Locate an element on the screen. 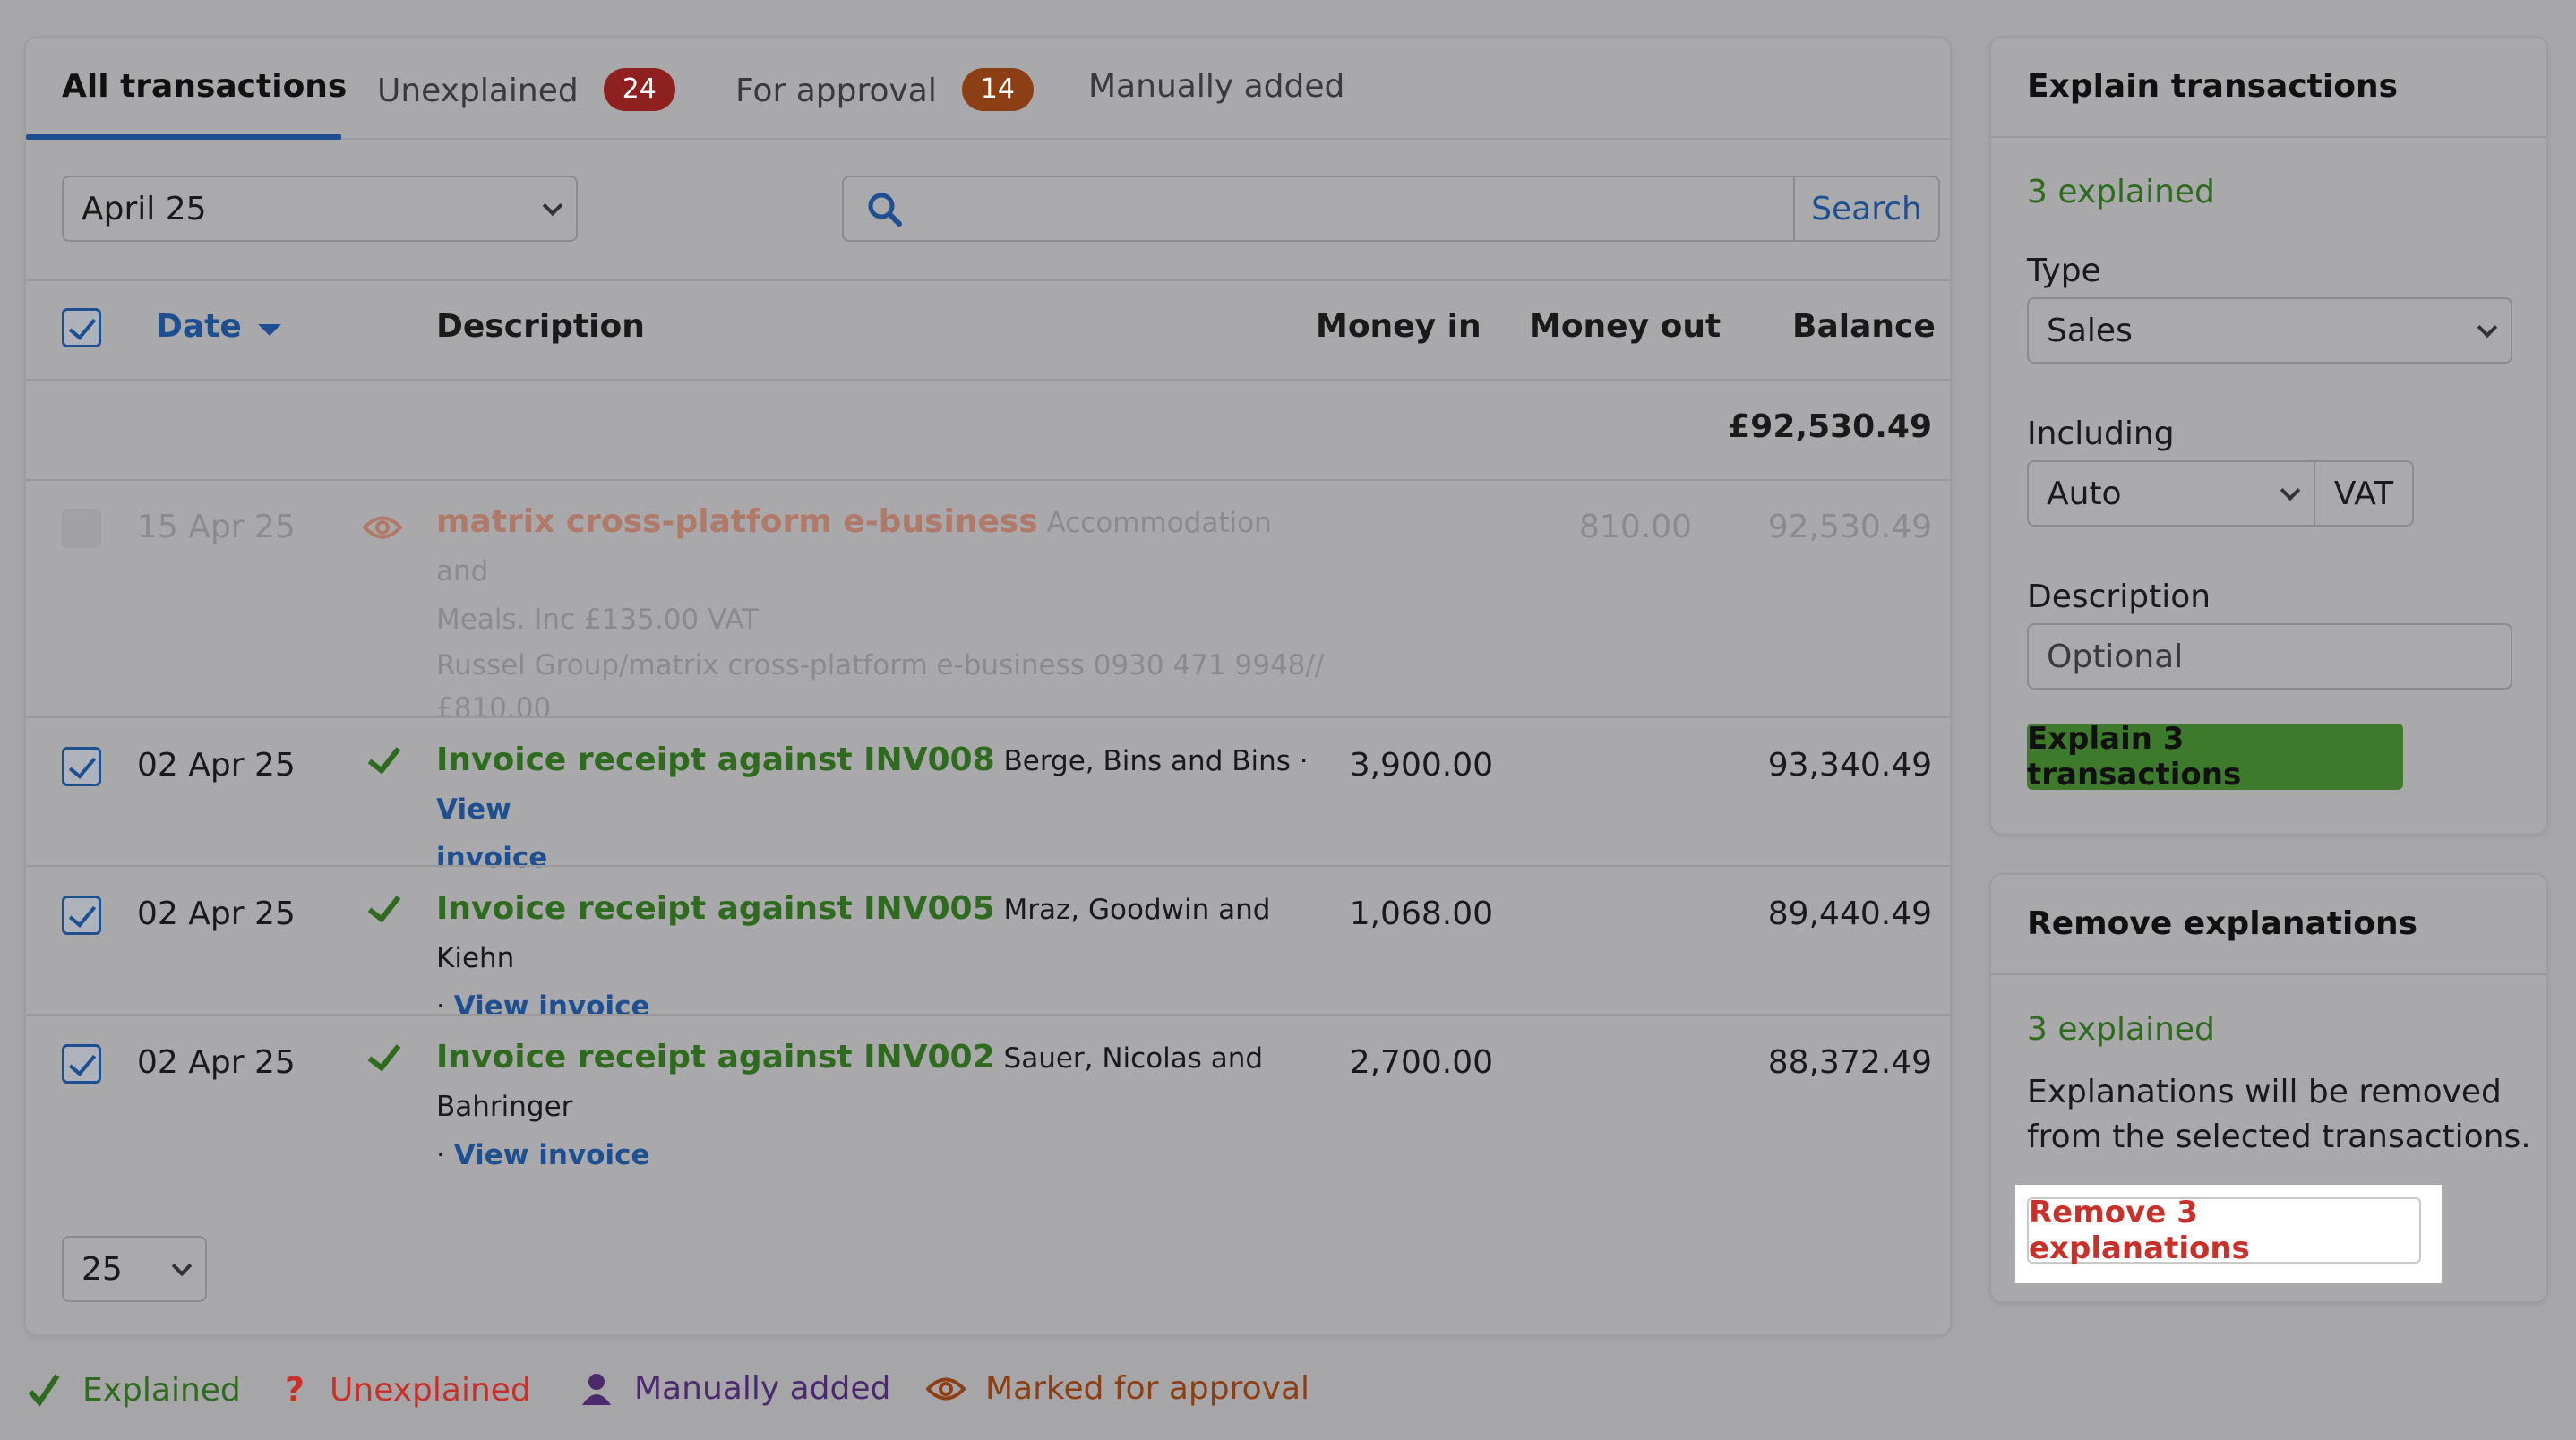  tab-label: For approval is located at coordinates (836, 91).